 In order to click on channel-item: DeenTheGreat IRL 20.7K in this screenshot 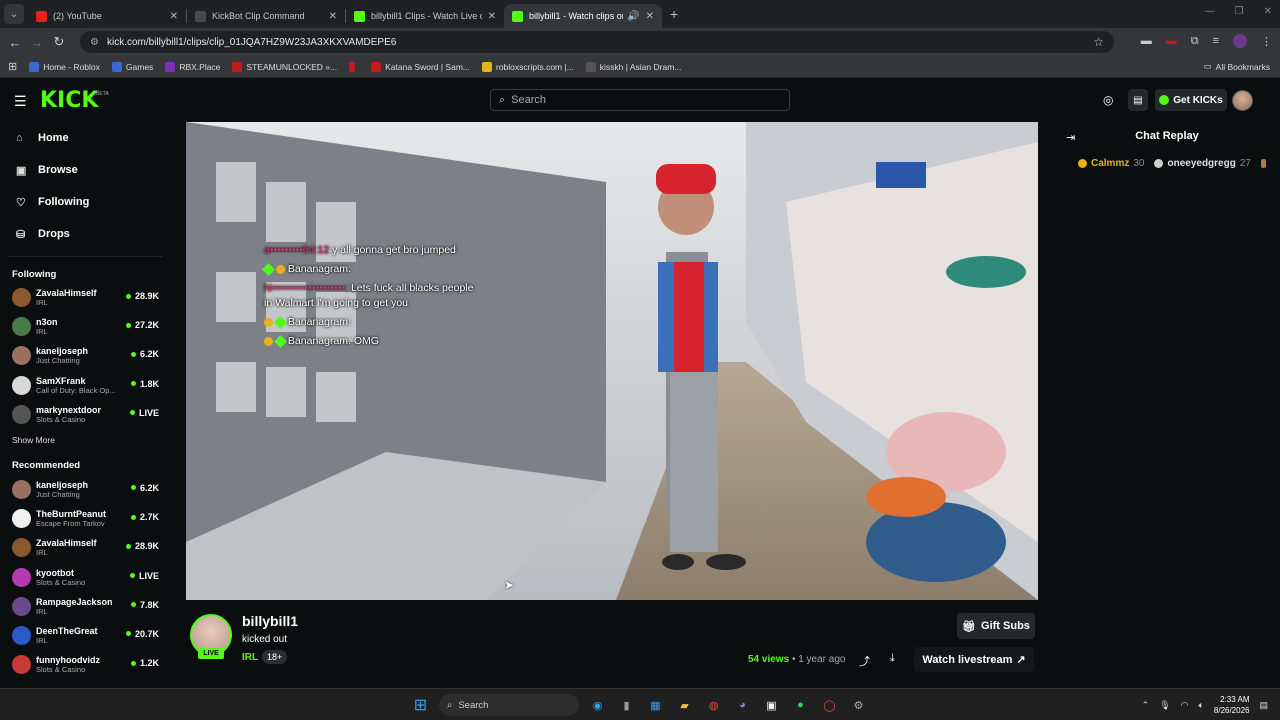, I will do `click(85, 635)`.